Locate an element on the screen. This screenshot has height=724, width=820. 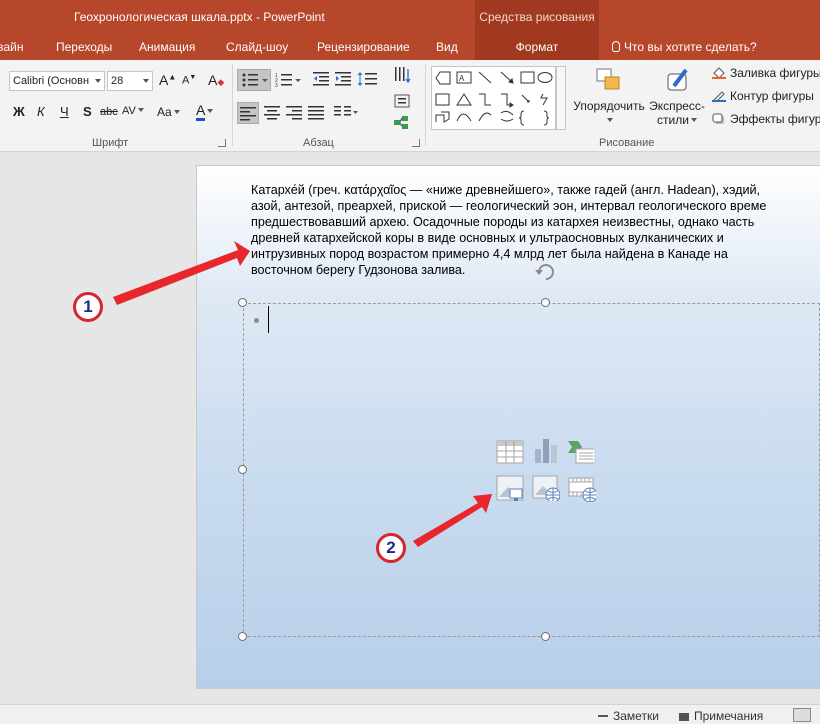
shape-effects-icon is located at coordinates (718, 118).